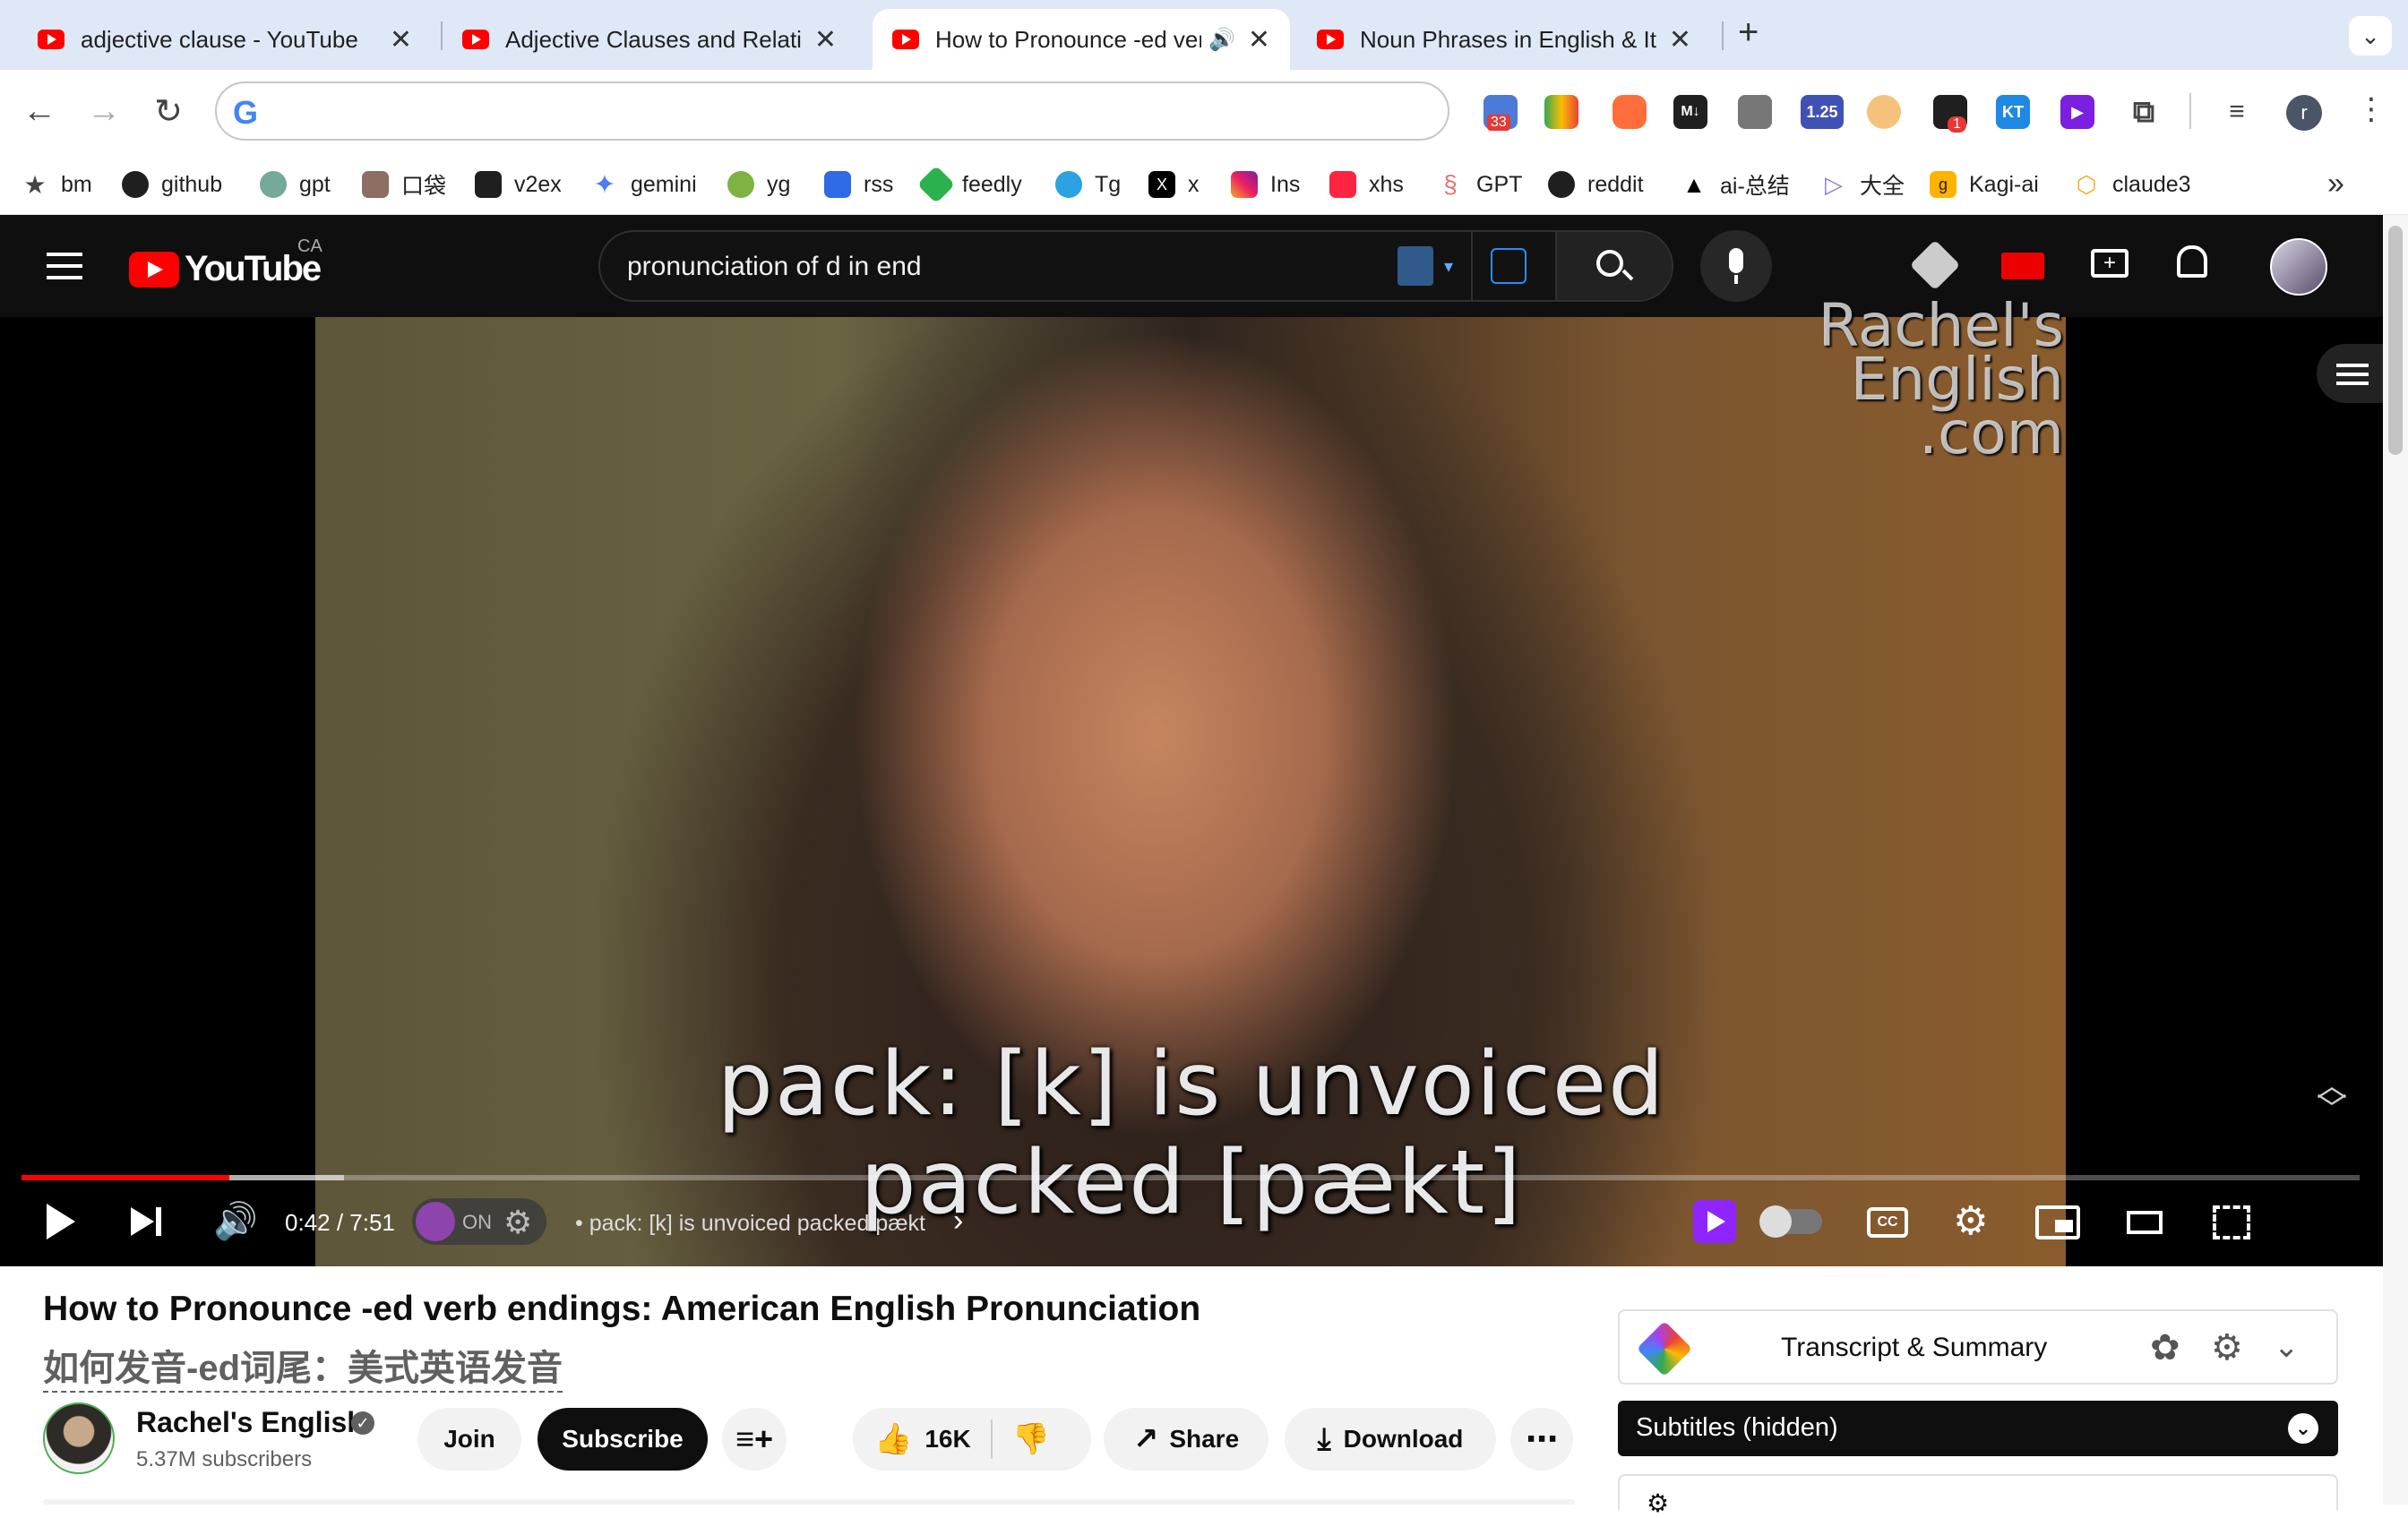 This screenshot has width=2408, height=1518. Describe the element at coordinates (2144, 112) in the screenshot. I see `extensions-puzzle-icon: ⧉` at that location.